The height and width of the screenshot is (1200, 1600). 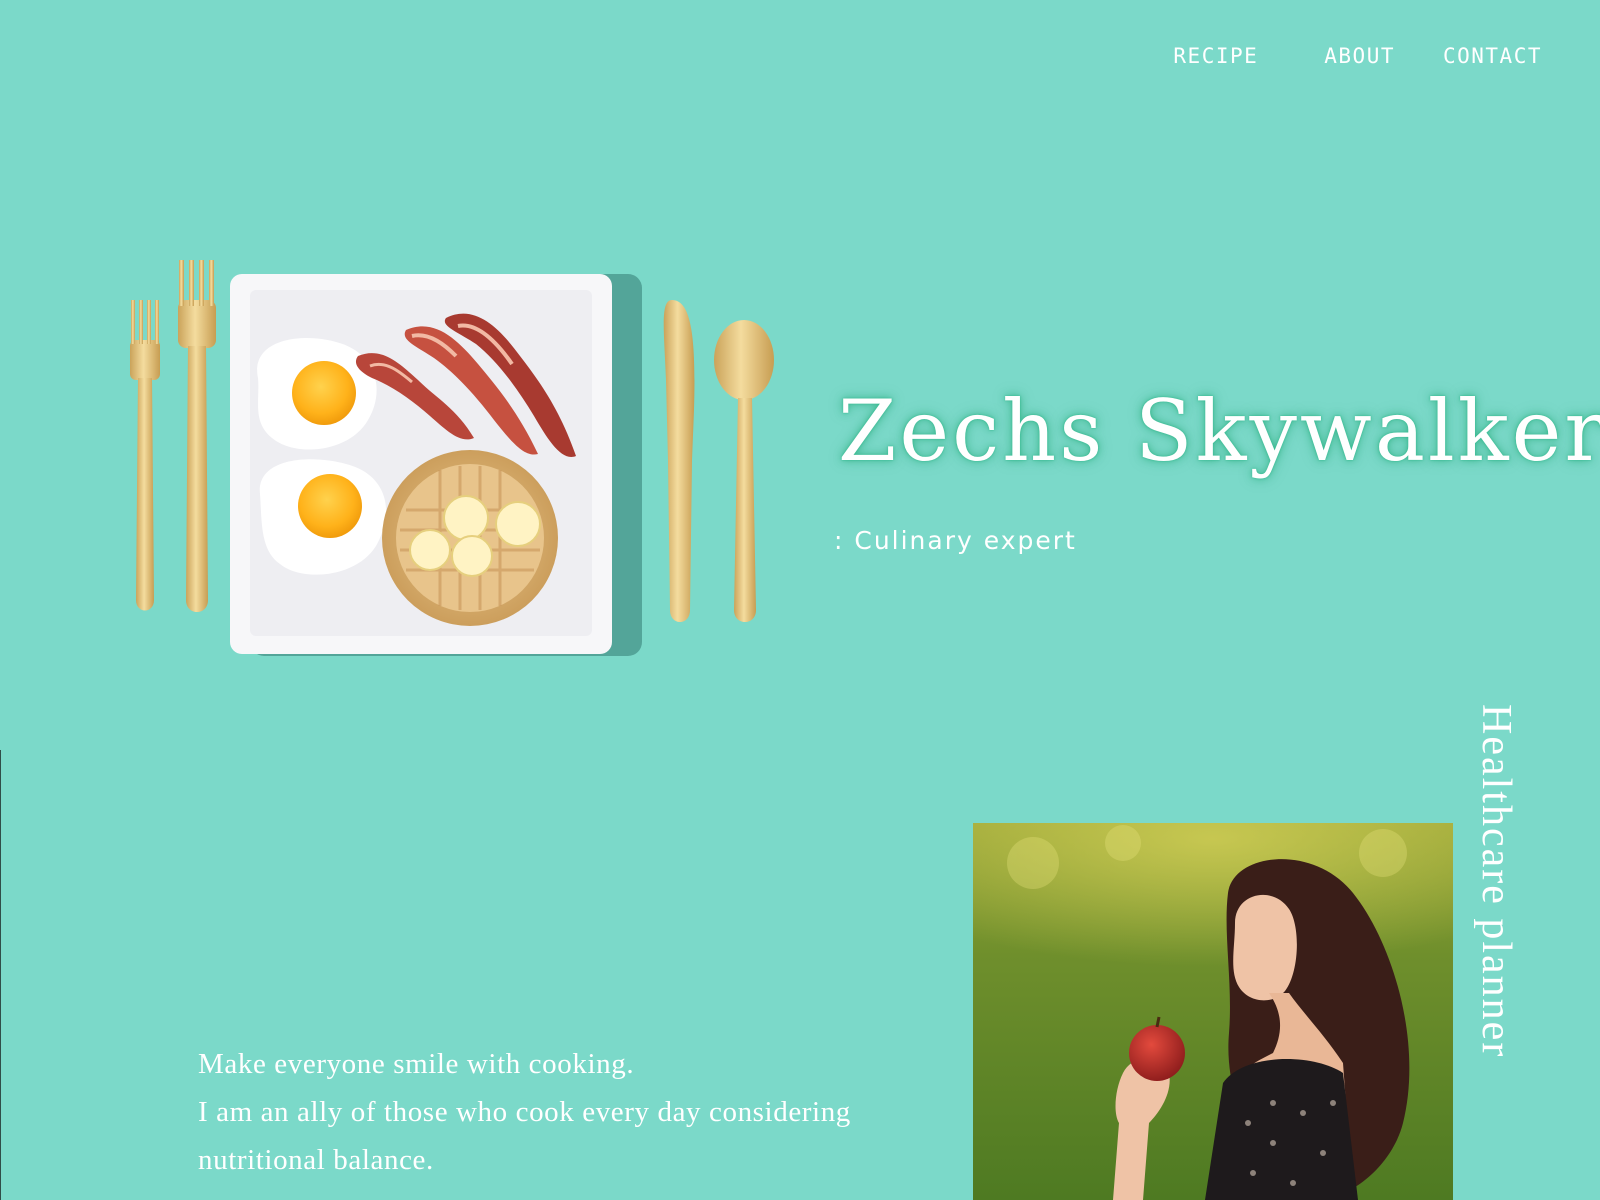 I want to click on nav-about-link: ABOUT, so click(x=1359, y=56).